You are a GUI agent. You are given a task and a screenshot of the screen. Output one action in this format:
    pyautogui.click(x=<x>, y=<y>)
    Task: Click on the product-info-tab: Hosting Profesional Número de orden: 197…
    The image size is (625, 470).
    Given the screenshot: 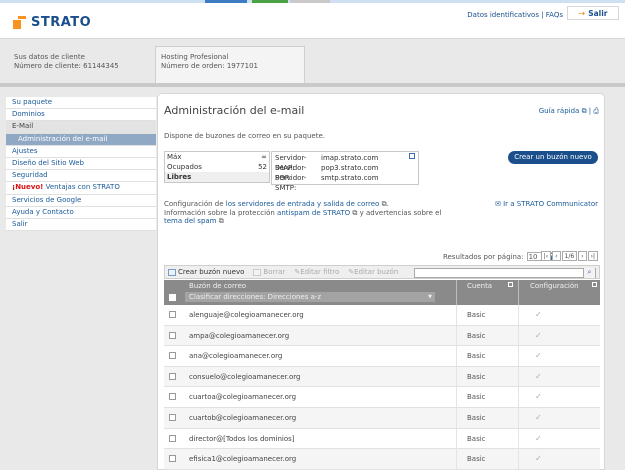 What is the action you would take?
    pyautogui.click(x=230, y=64)
    